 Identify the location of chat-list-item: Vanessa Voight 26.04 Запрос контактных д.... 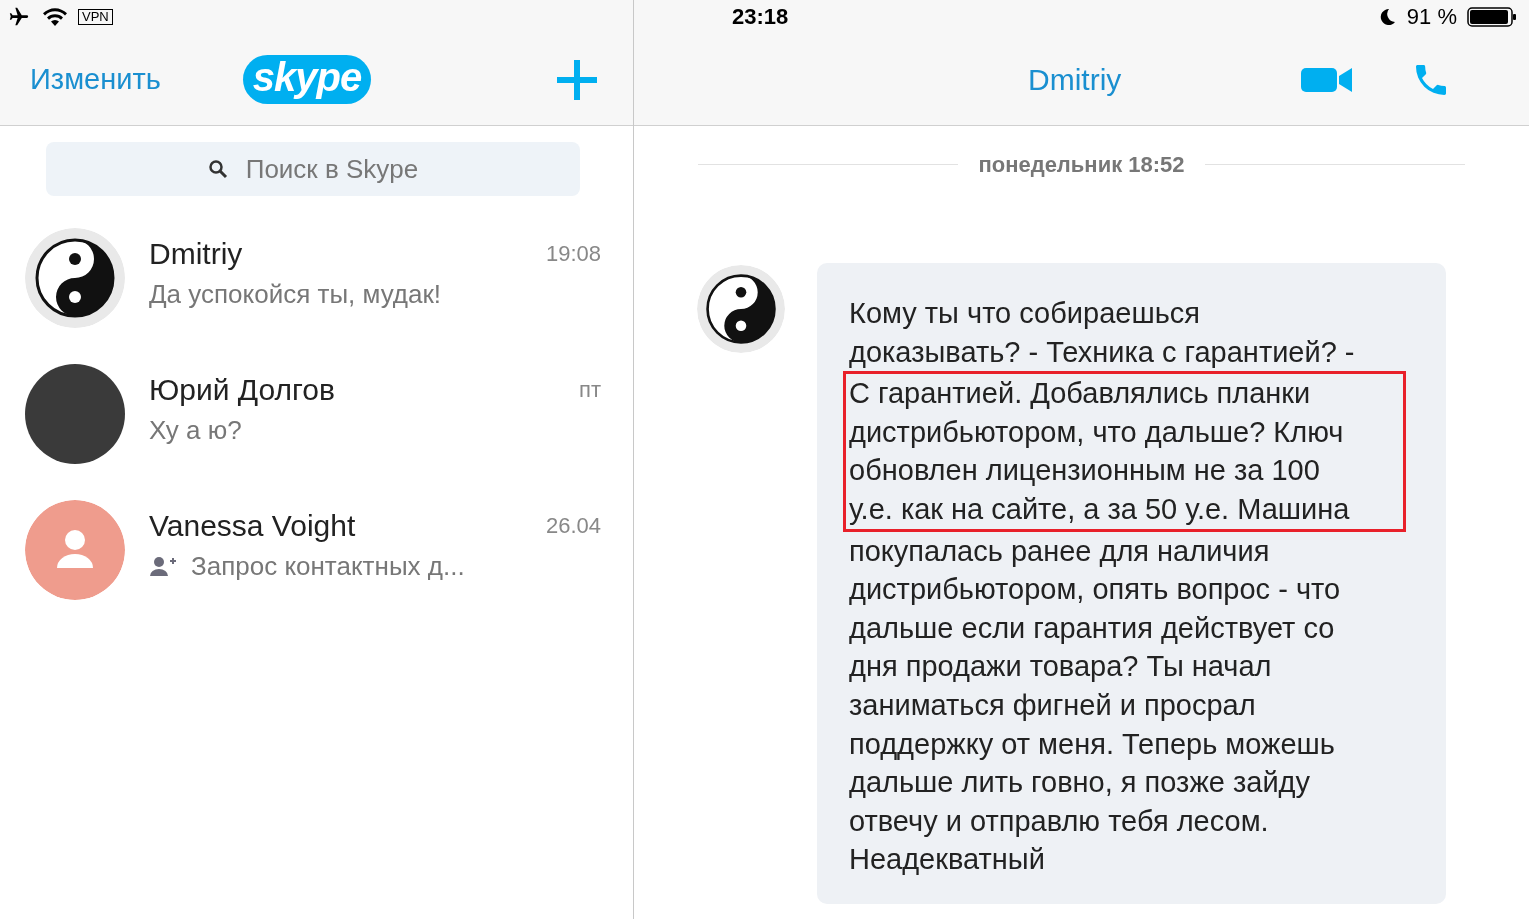
(316, 550).